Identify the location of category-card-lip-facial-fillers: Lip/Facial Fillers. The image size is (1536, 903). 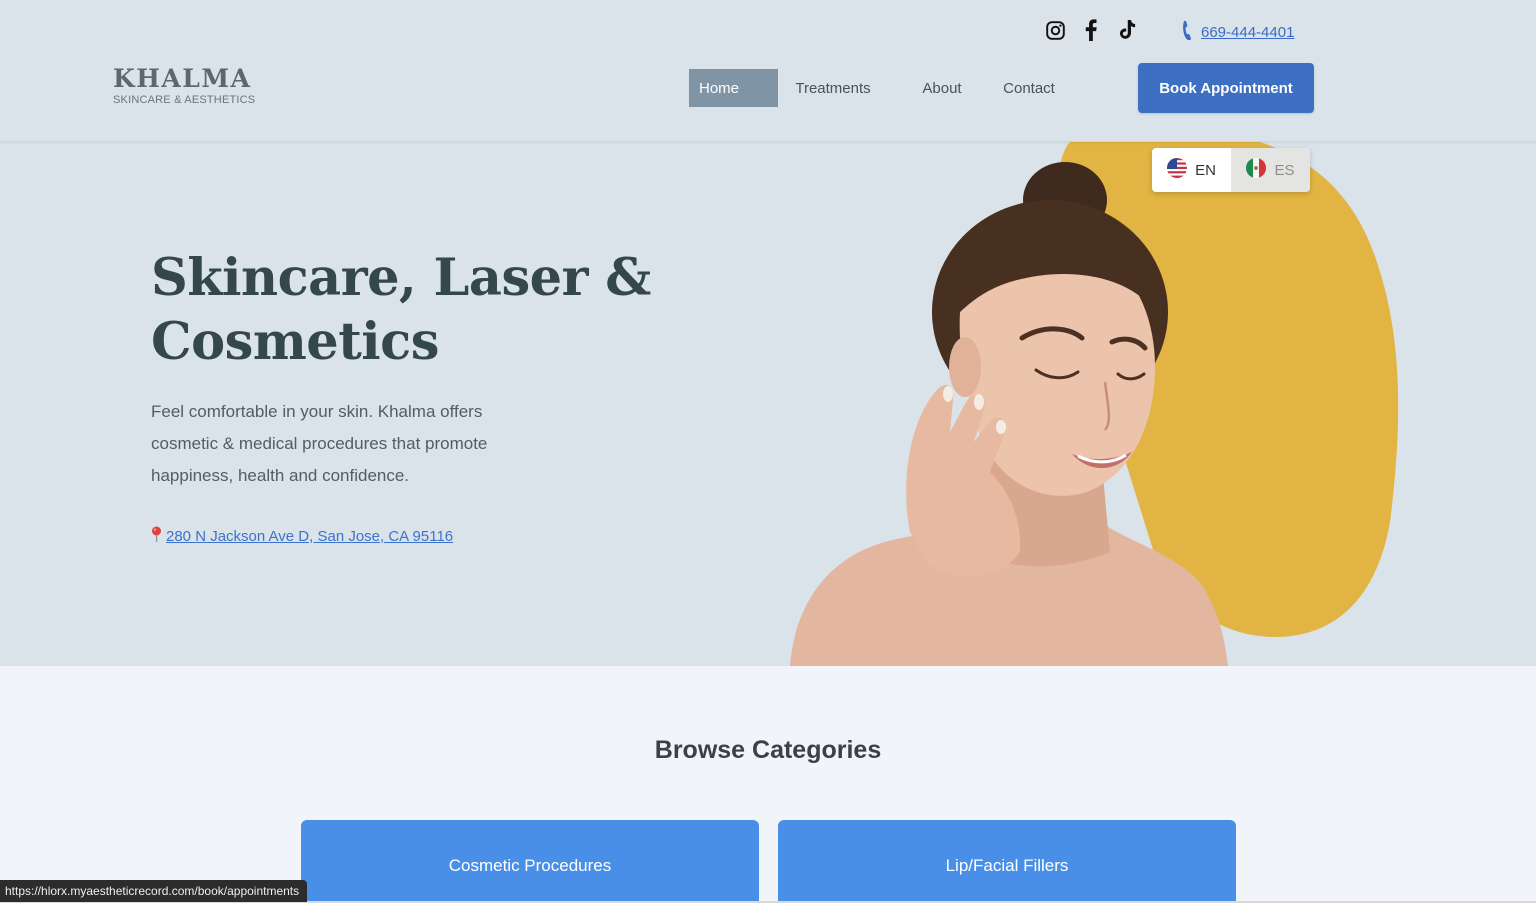
(1007, 861).